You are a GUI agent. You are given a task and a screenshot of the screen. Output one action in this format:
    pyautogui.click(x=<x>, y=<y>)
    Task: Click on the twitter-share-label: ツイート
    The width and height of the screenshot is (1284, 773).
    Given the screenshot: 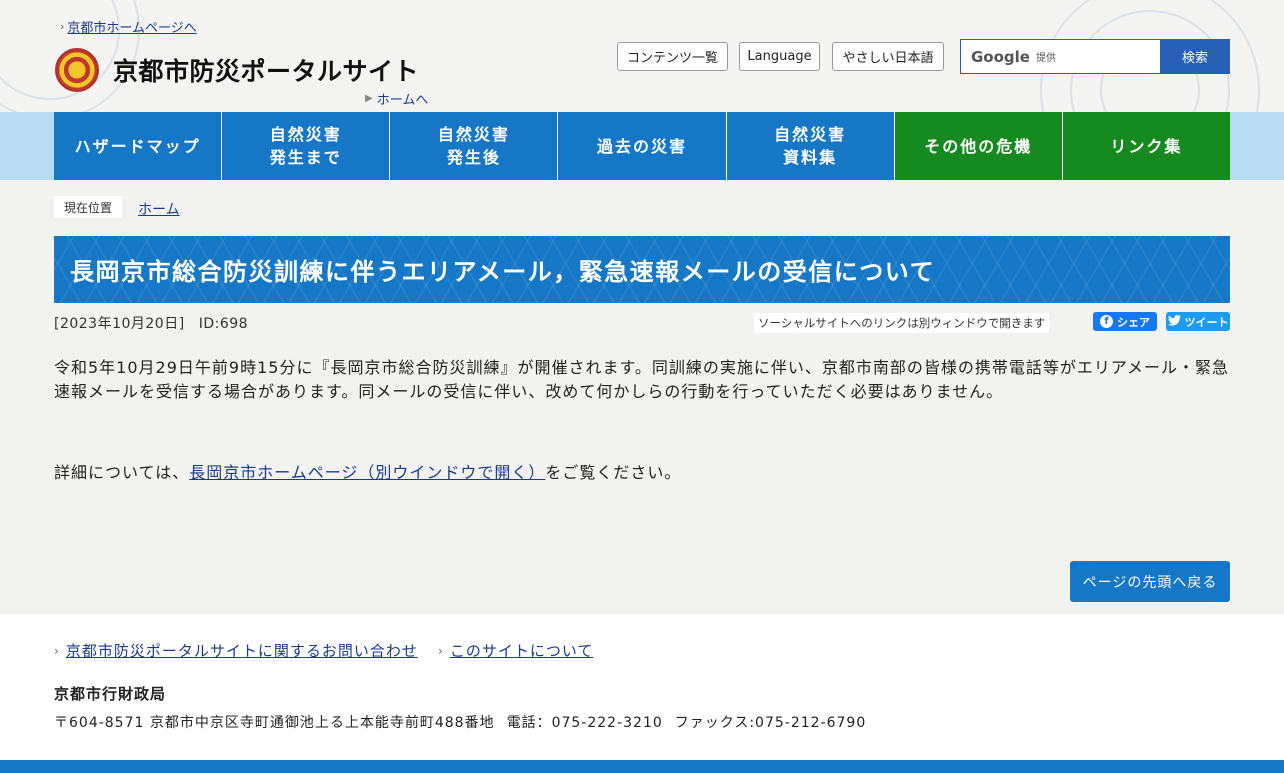 What is the action you would take?
    pyautogui.click(x=1206, y=322)
    